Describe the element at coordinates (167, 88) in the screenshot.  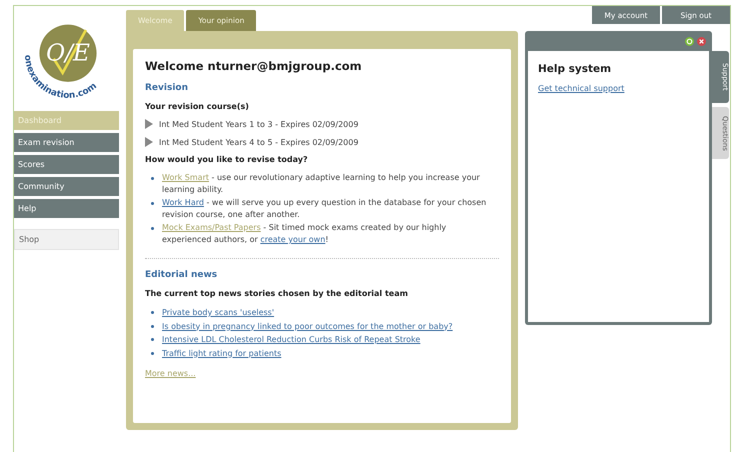
I see `section-heading: Revision` at that location.